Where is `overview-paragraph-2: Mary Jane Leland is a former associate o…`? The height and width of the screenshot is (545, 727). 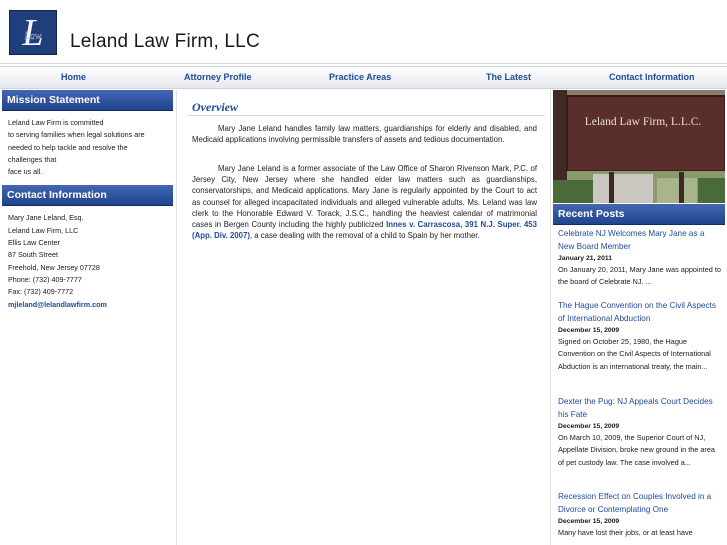 overview-paragraph-2: Mary Jane Leland is a former associate o… is located at coordinates (364, 202).